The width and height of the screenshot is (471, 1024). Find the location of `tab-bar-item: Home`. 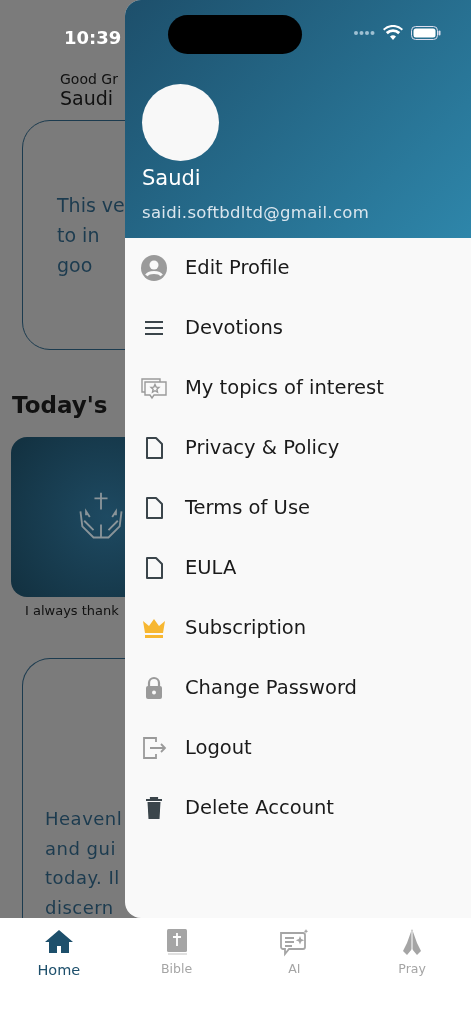

tab-bar-item: Home is located at coordinates (59, 955).